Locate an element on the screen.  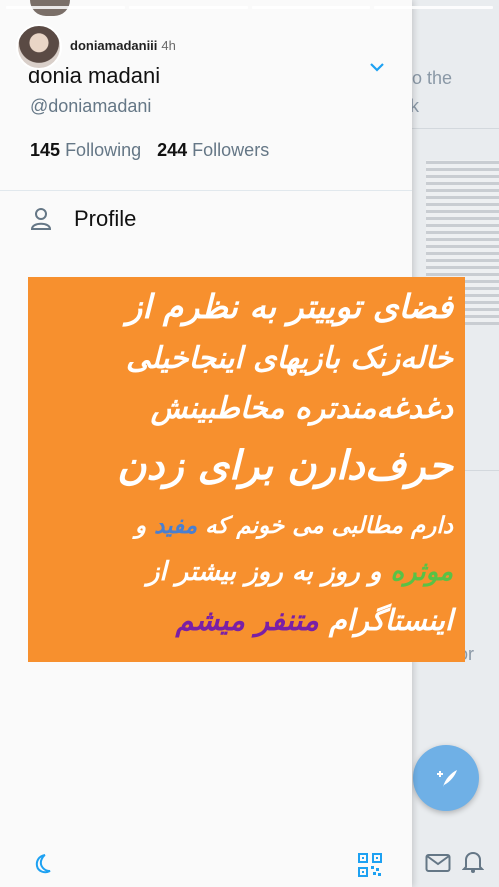
overlay-line: اینستاگرام متنفر میشم is located at coordinates (243, 620).